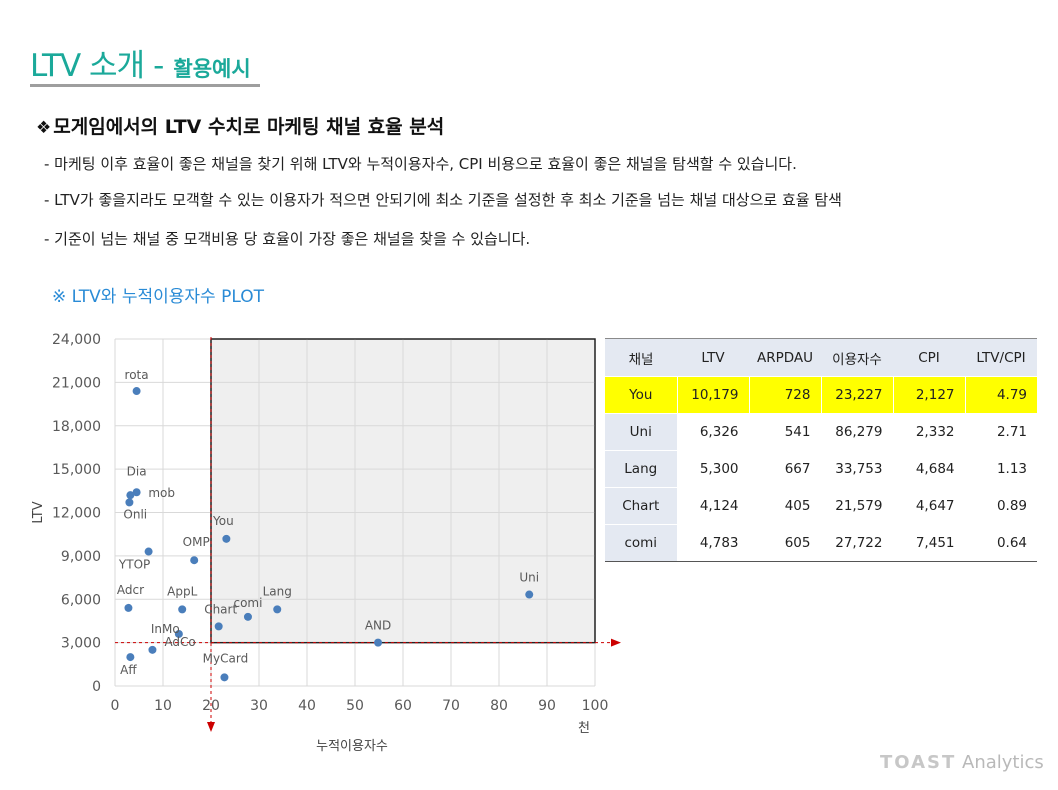 The height and width of the screenshot is (790, 1058). I want to click on x-tick-label: 40, so click(307, 706).